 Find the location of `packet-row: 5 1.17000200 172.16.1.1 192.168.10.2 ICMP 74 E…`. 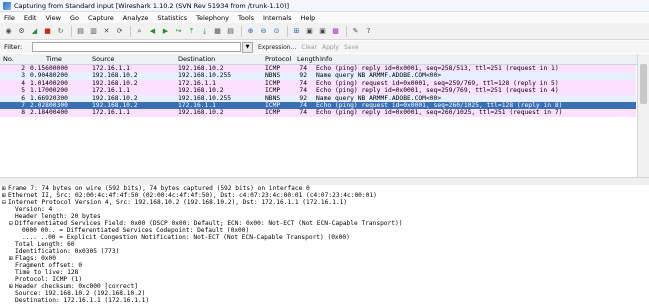

packet-row: 5 1.17000200 172.16.1.1 192.168.10.2 ICMP 74 E… is located at coordinates (318, 91).